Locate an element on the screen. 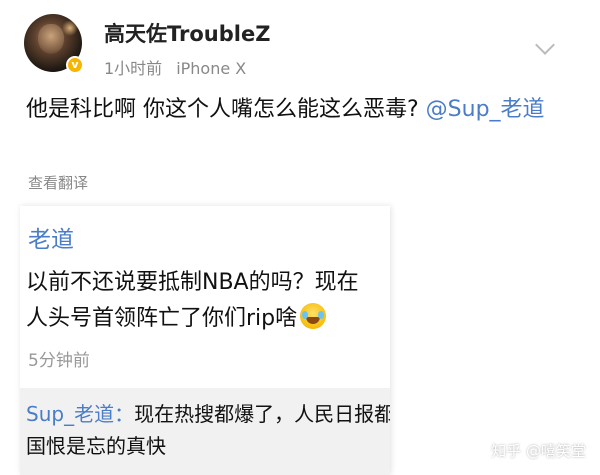  post-text: 他是科比啊 你这个人嘴怎么能这么恶毒? @Sup_老道 is located at coordinates (296, 110).